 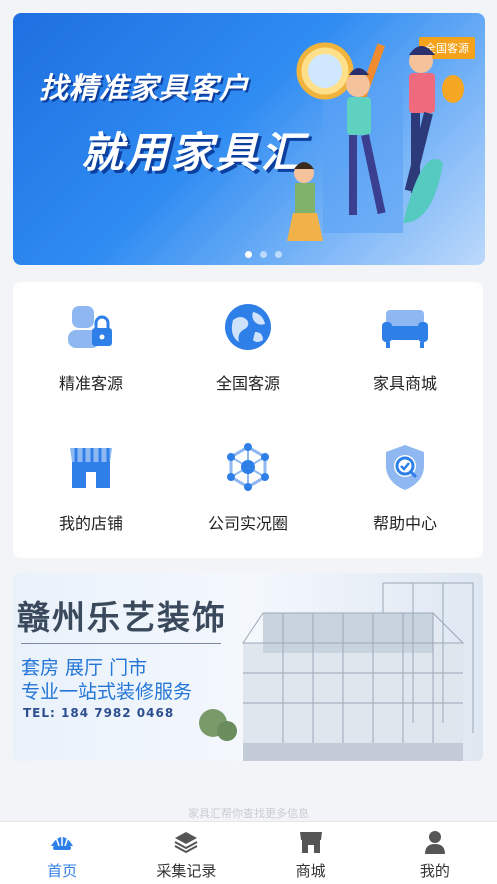 What do you see at coordinates (247, 383) in the screenshot?
I see `menu-item-label: 全国客源` at bounding box center [247, 383].